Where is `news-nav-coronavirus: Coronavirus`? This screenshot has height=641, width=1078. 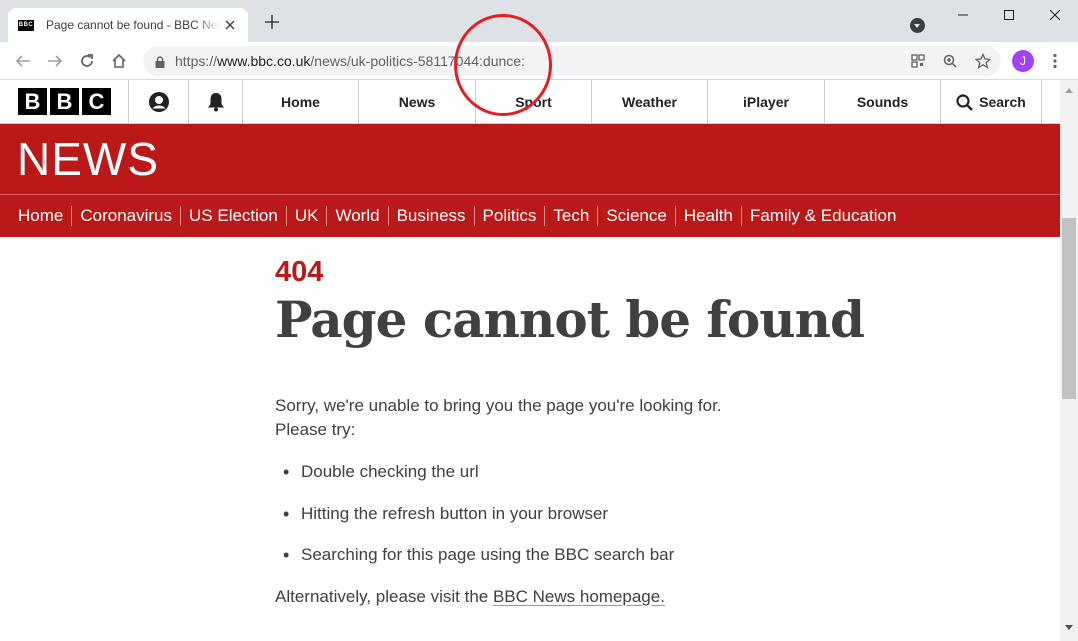
news-nav-coronavirus: Coronavirus is located at coordinates (125, 216).